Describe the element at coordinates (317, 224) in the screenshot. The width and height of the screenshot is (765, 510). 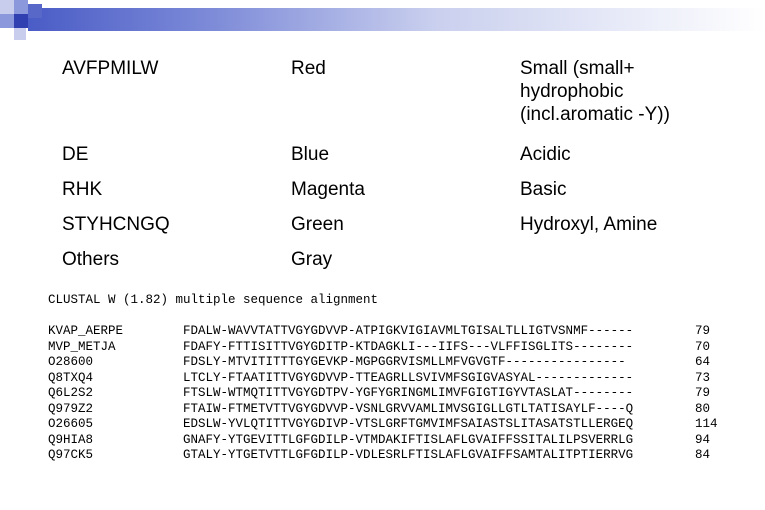
I see `legend-color-name: Green` at that location.